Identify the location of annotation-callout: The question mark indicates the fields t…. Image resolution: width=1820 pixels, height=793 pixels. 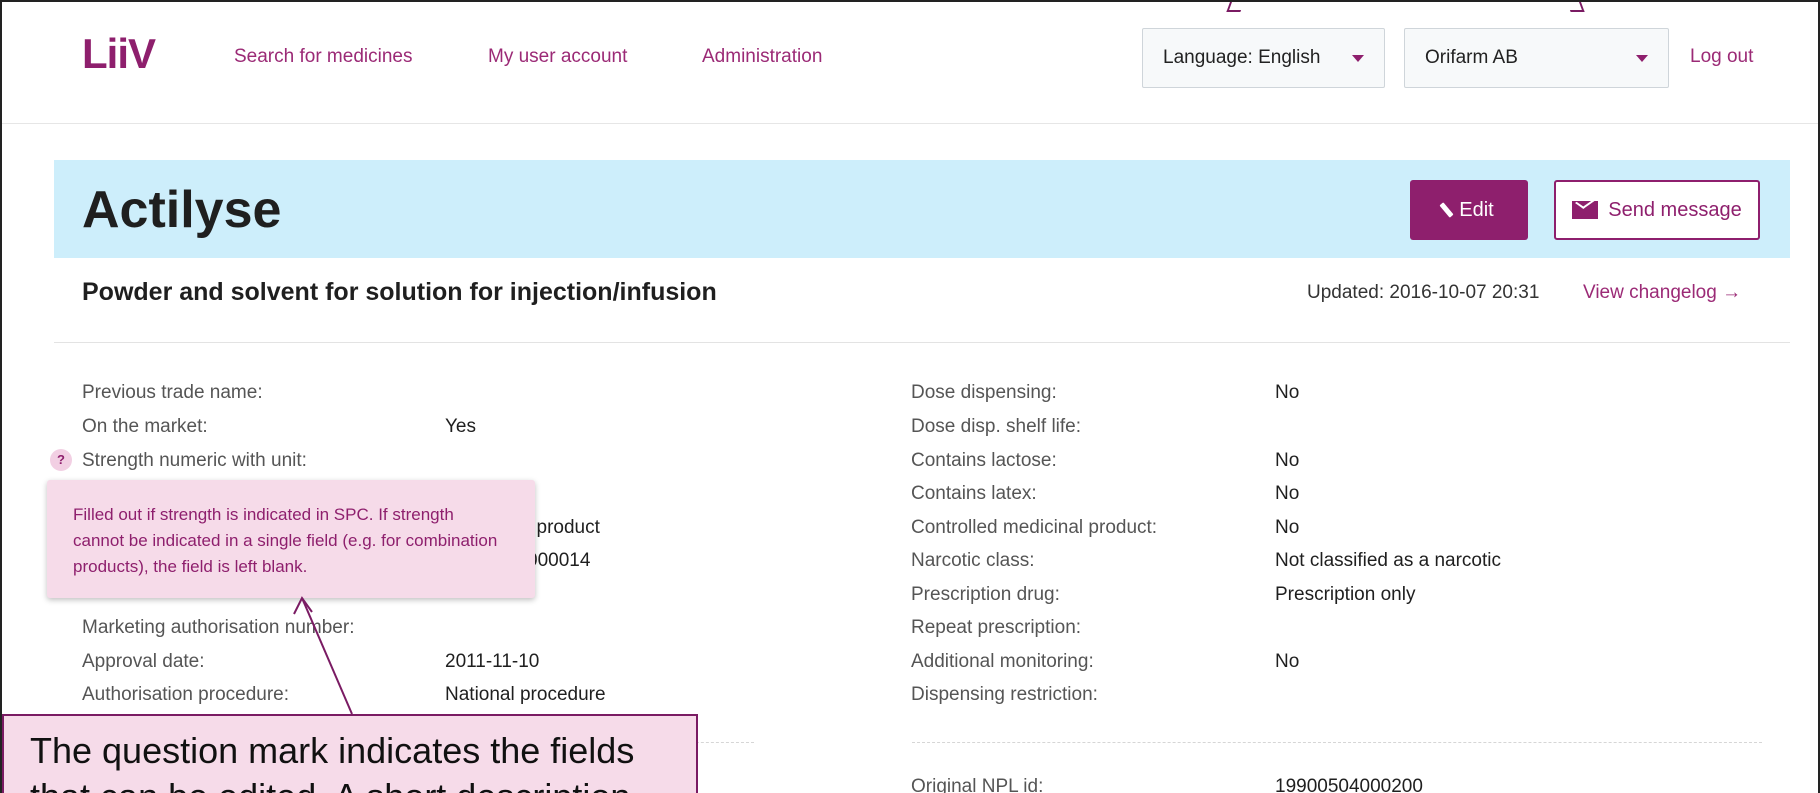
(350, 753).